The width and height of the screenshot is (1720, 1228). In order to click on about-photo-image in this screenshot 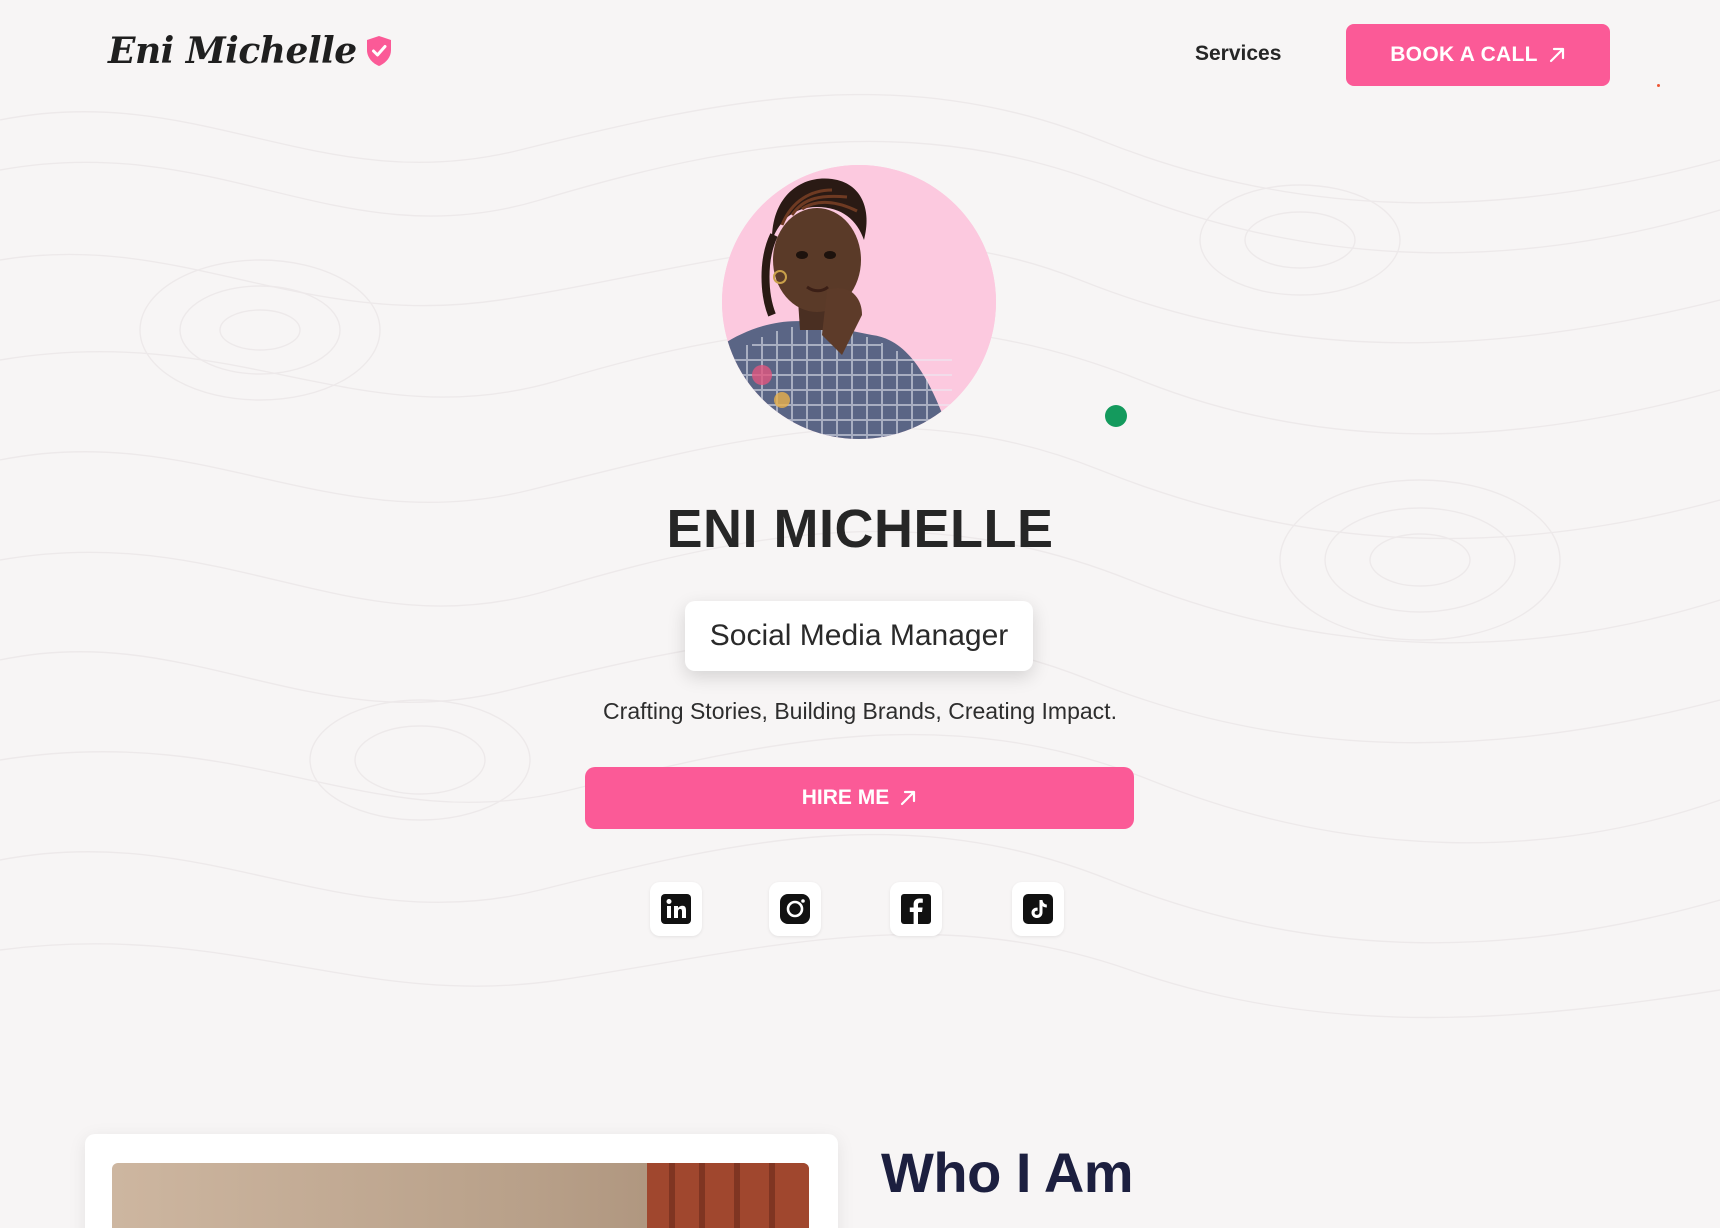, I will do `click(460, 1195)`.